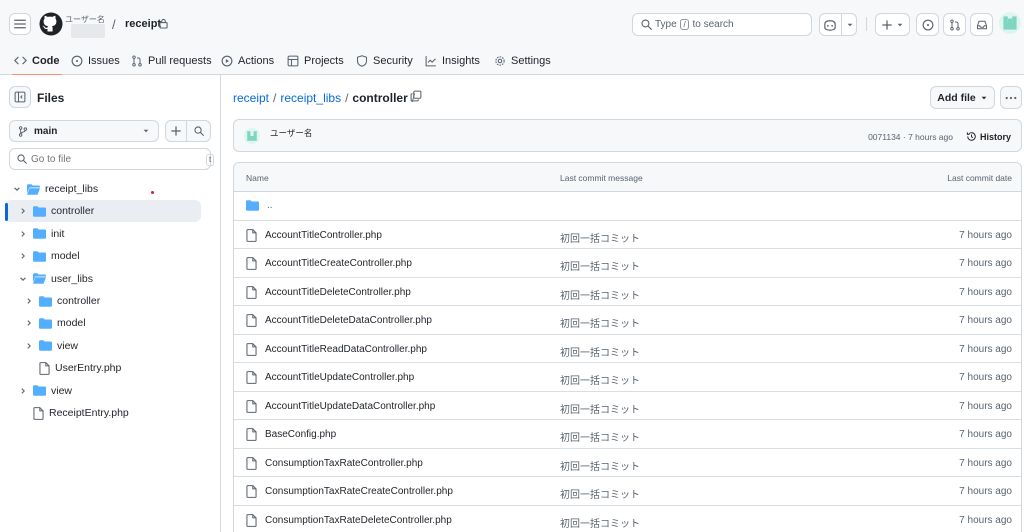 Image resolution: width=1024 pixels, height=532 pixels. I want to click on tree-file-item: ReceiptEntry.php, so click(103, 413).